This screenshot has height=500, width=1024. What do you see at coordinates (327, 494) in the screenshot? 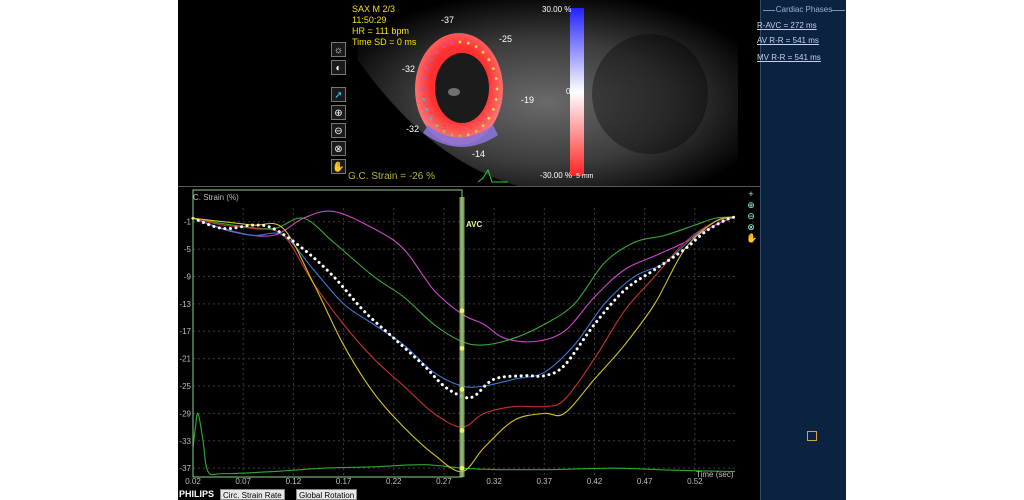
I see `tab-global-rotation: Global Rotation` at bounding box center [327, 494].